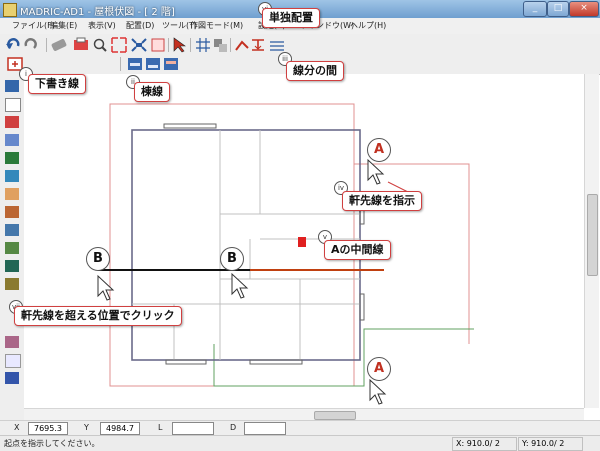 The image size is (600, 451). What do you see at coordinates (12, 378) in the screenshot?
I see `house-tool-icon` at bounding box center [12, 378].